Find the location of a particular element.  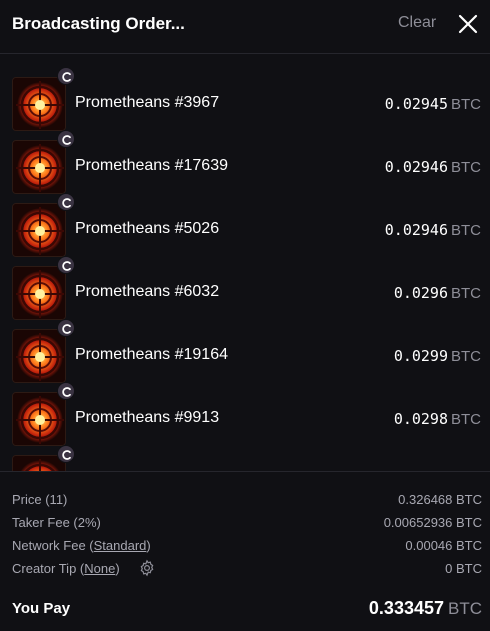

creator-tip-none-link: None is located at coordinates (99, 568).